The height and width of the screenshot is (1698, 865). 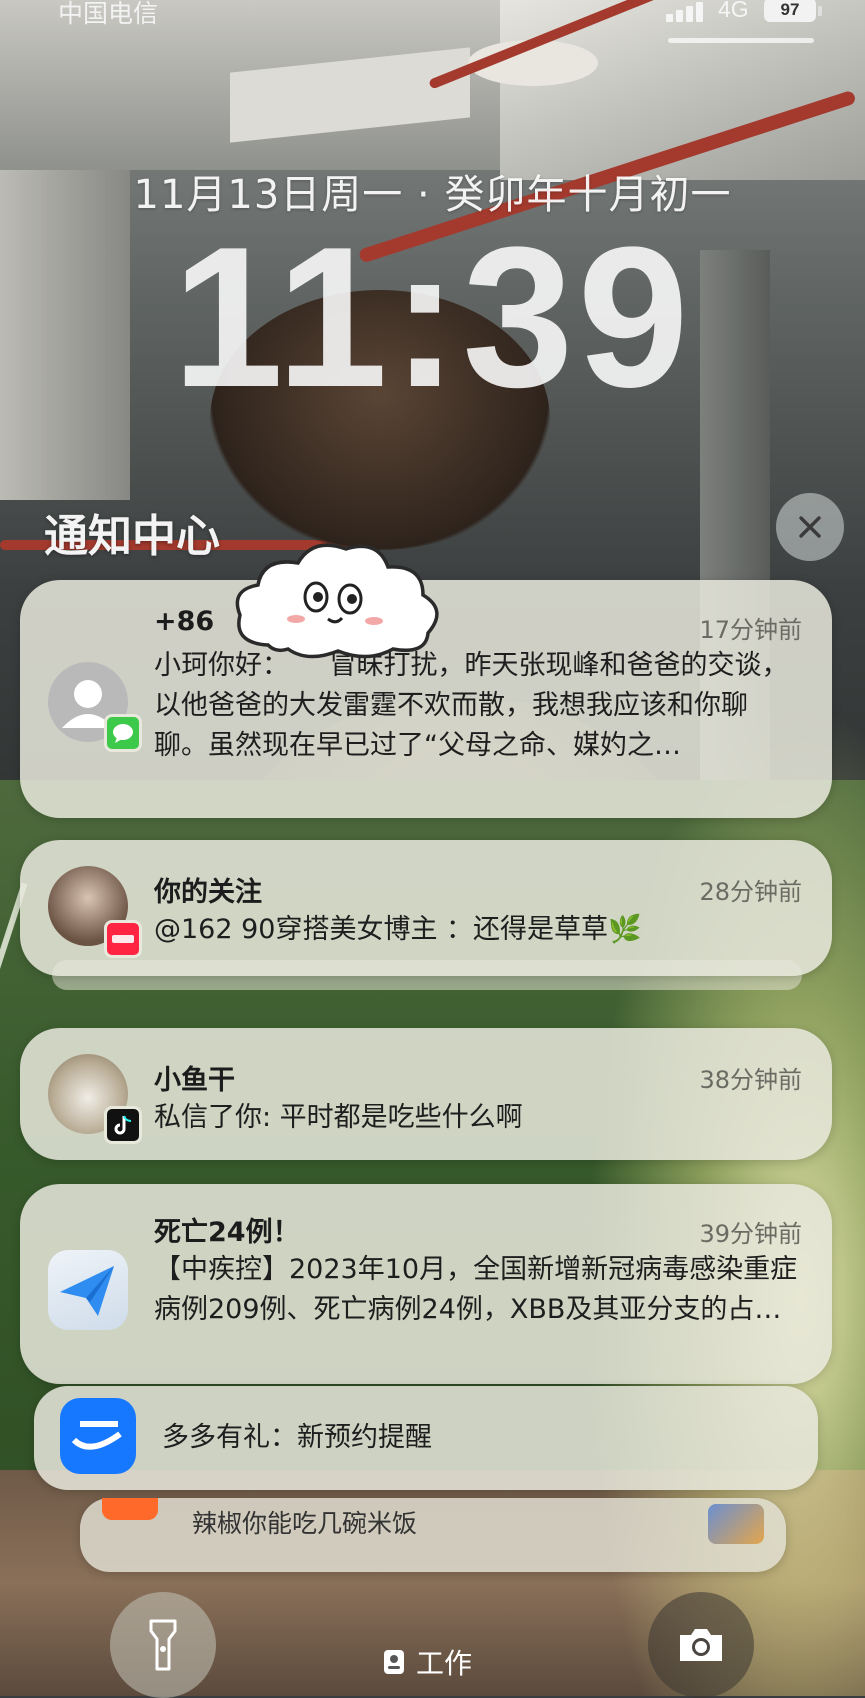 What do you see at coordinates (432, 317) in the screenshot?
I see `lock-clock: 11:39` at bounding box center [432, 317].